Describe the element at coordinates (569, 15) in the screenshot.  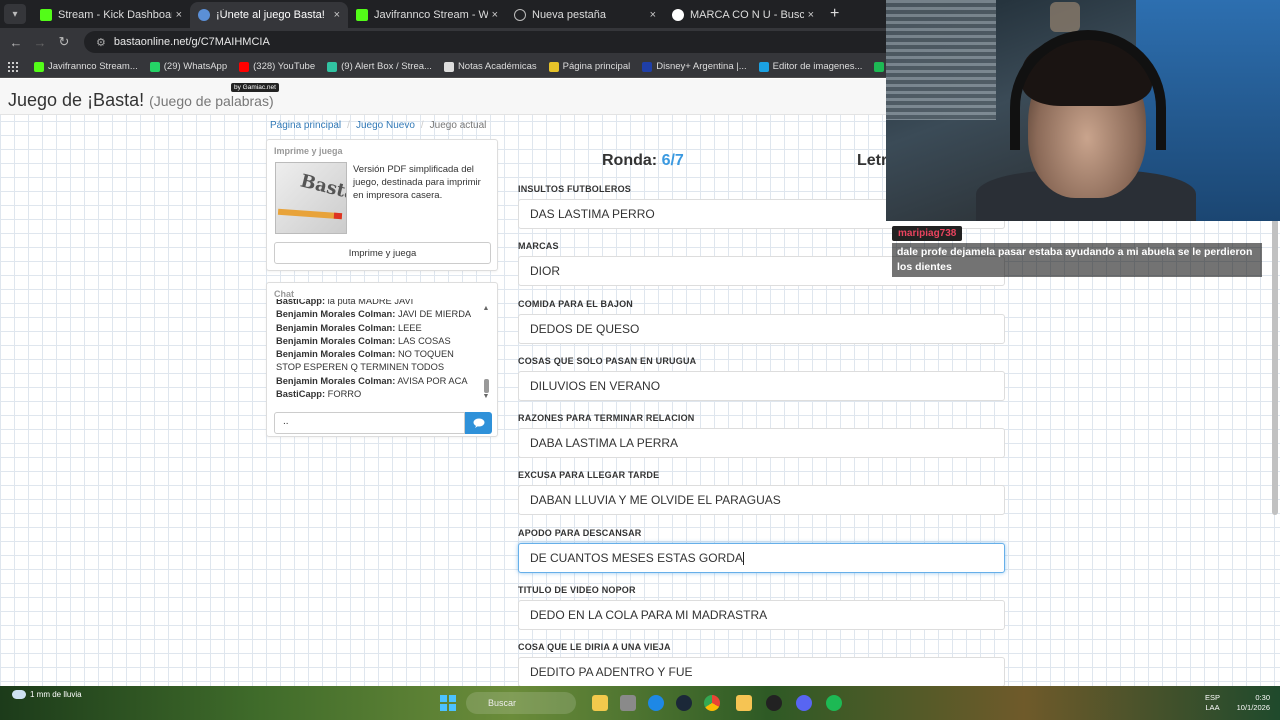
I see `tab-label: Nueva pestaña` at that location.